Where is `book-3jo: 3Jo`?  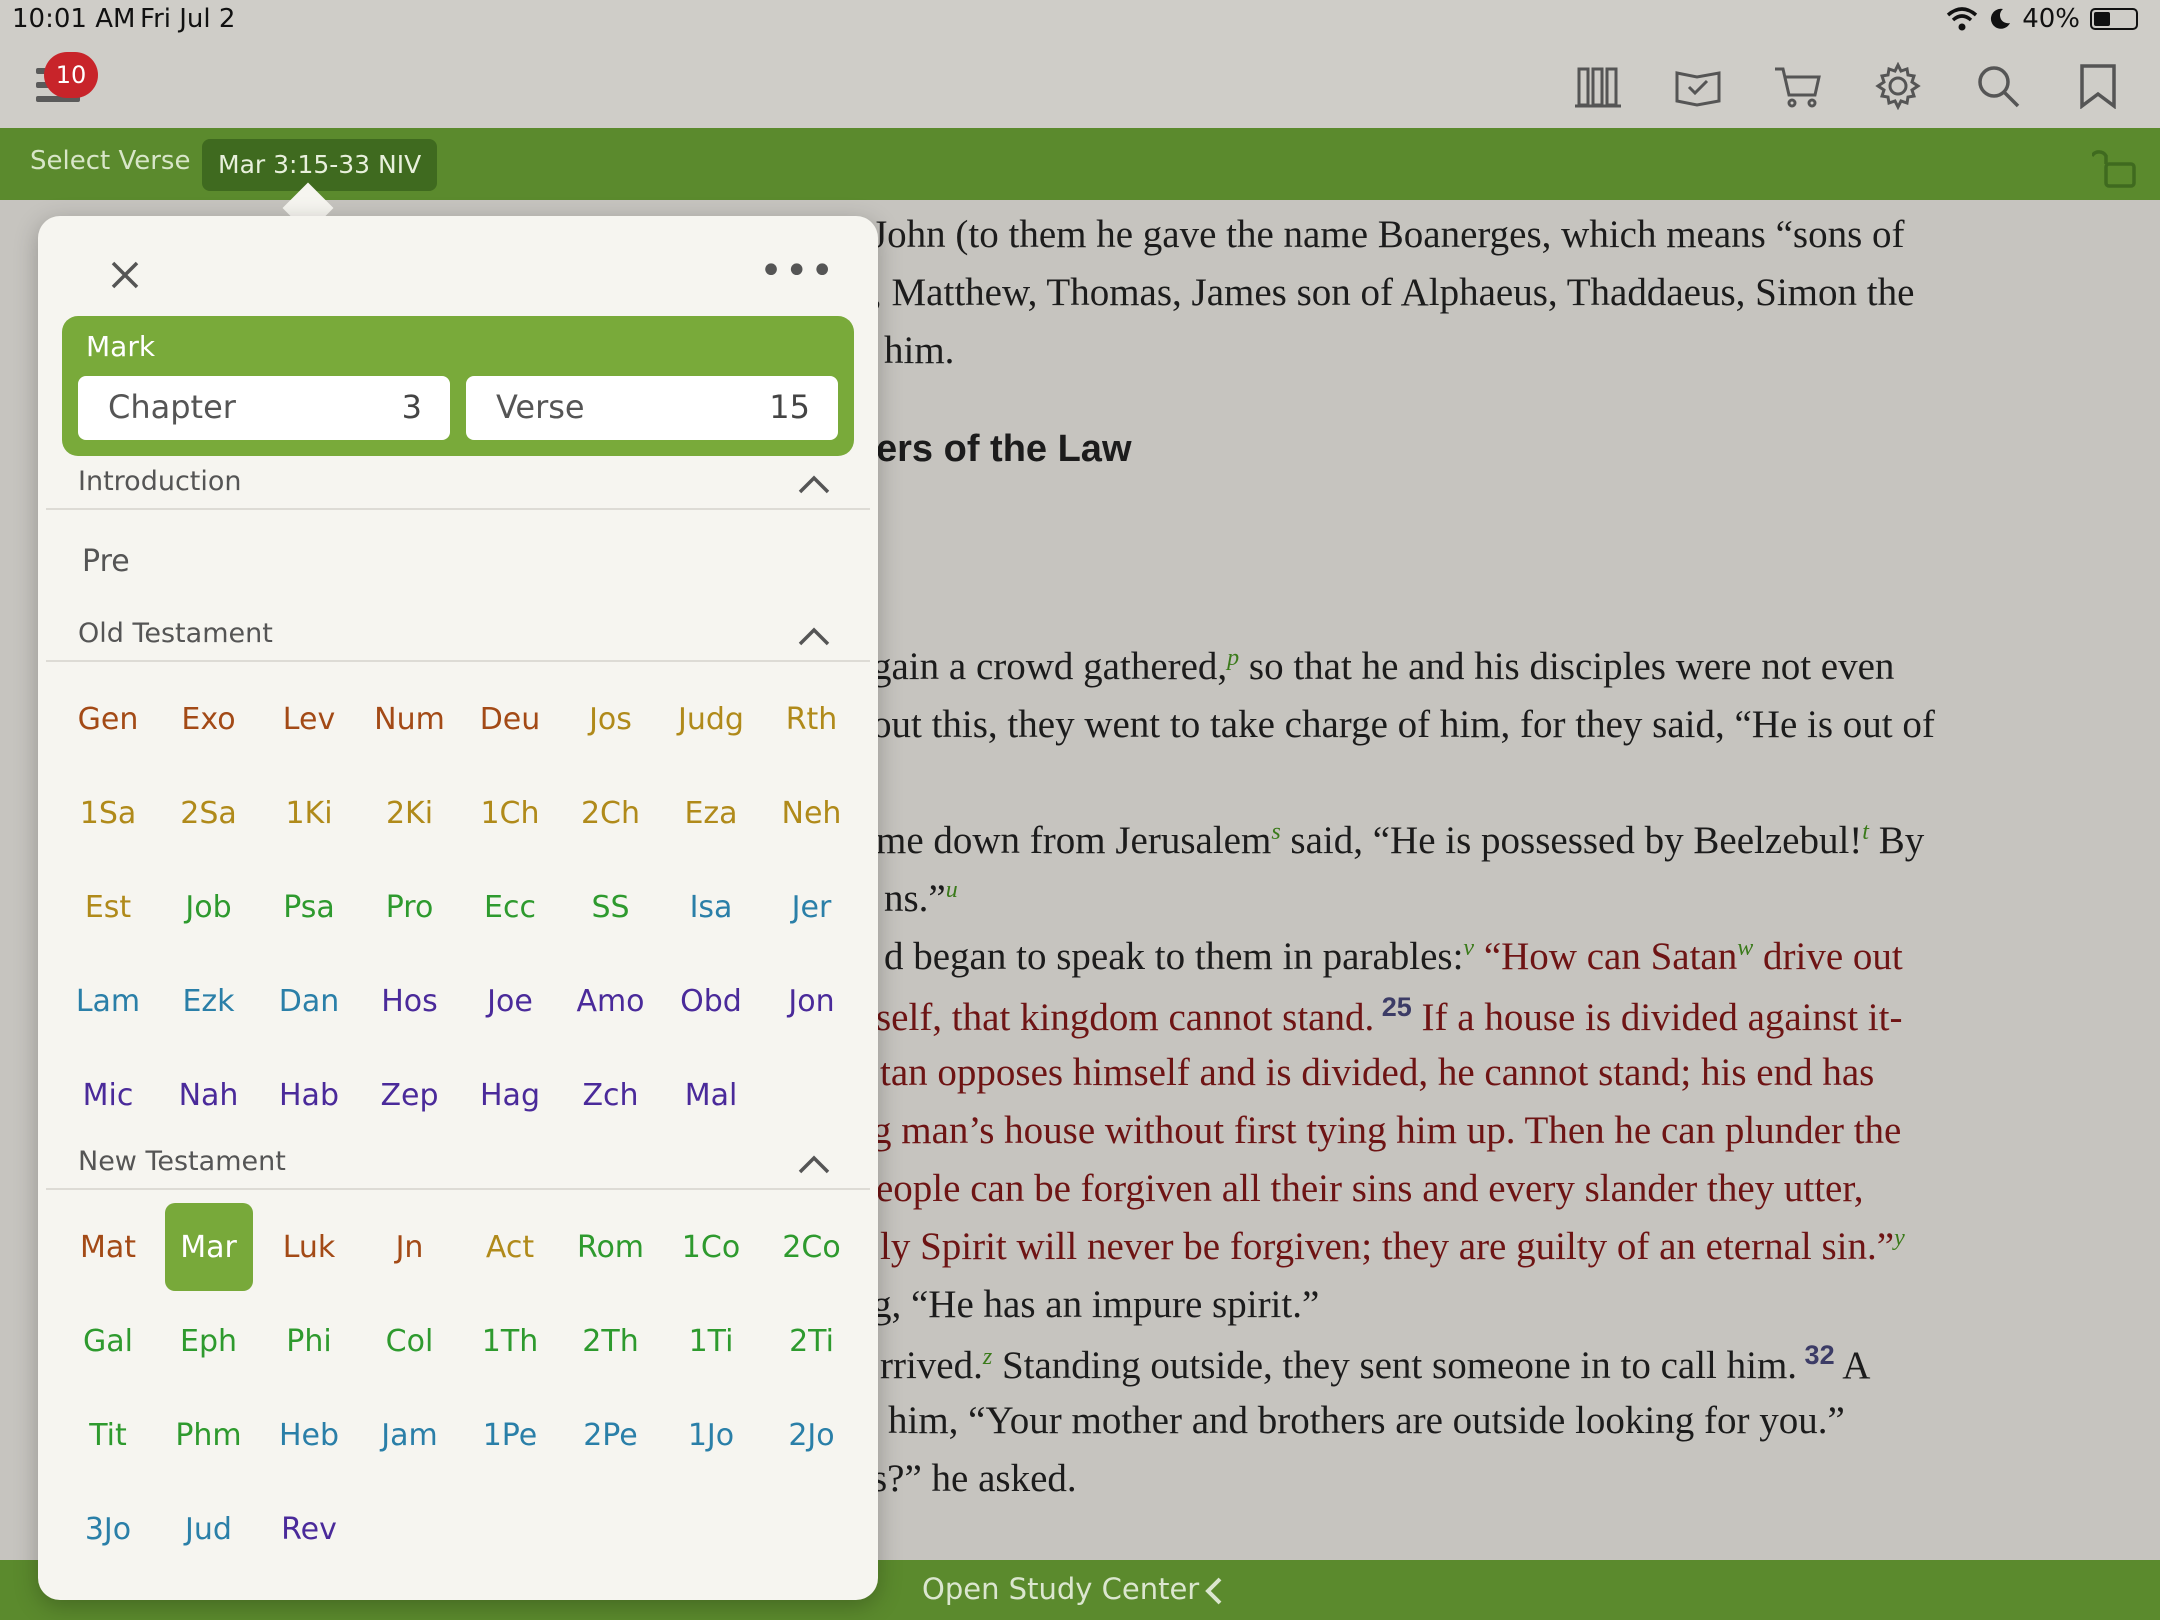 book-3jo: 3Jo is located at coordinates (108, 1529).